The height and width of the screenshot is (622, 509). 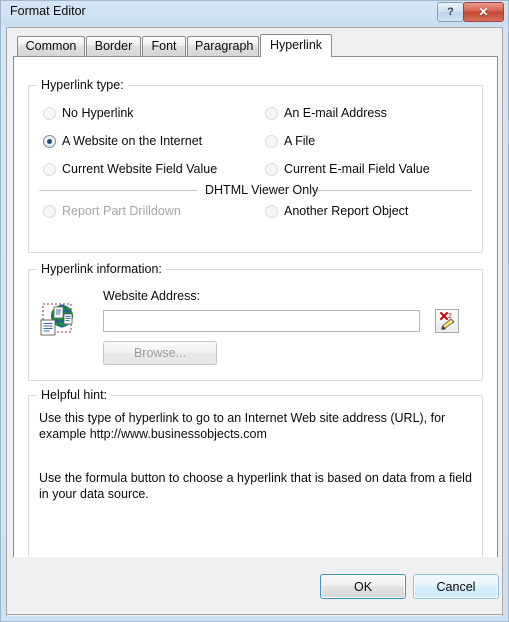 What do you see at coordinates (223, 46) in the screenshot?
I see `tab-paragraph: Paragraph` at bounding box center [223, 46].